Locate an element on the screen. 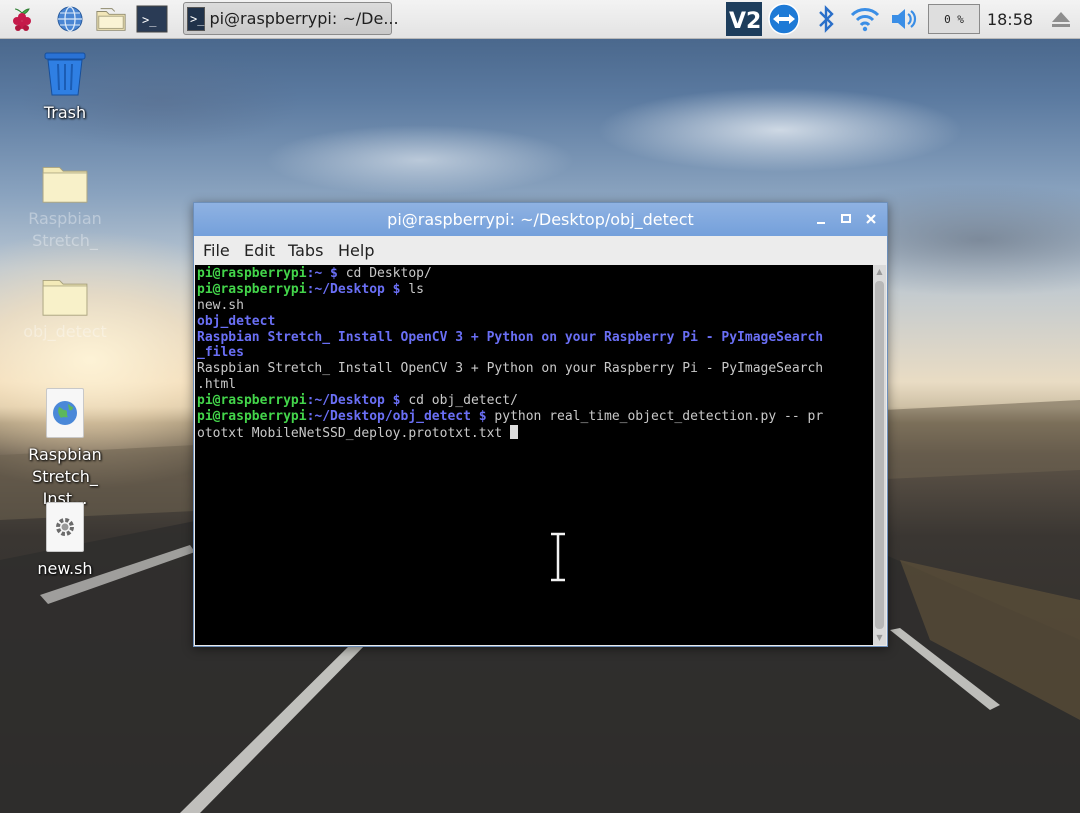 The width and height of the screenshot is (1080, 813). scrollbar-thumb is located at coordinates (879, 455).